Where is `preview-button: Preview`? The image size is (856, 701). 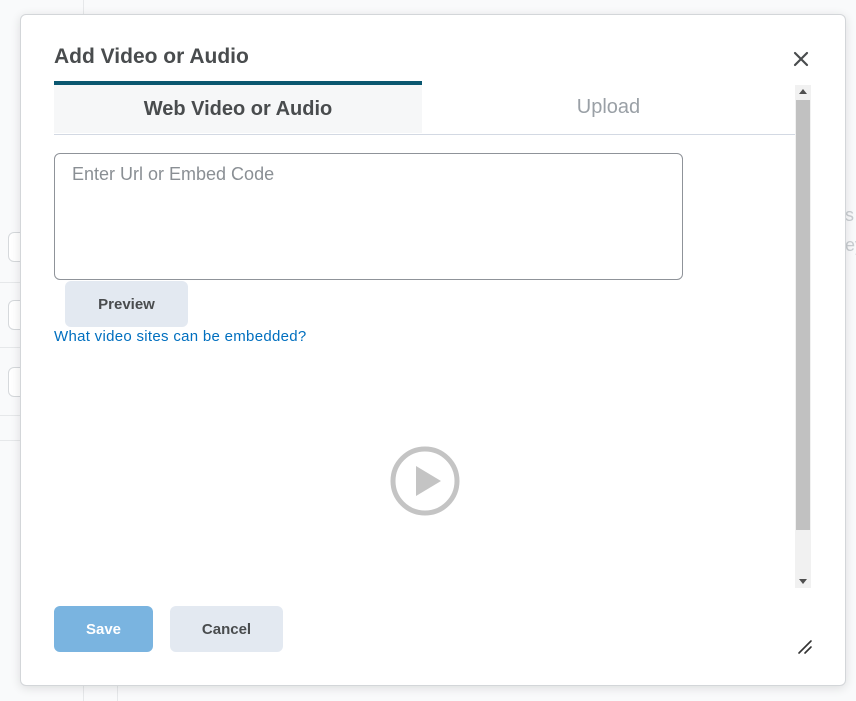 preview-button: Preview is located at coordinates (126, 304).